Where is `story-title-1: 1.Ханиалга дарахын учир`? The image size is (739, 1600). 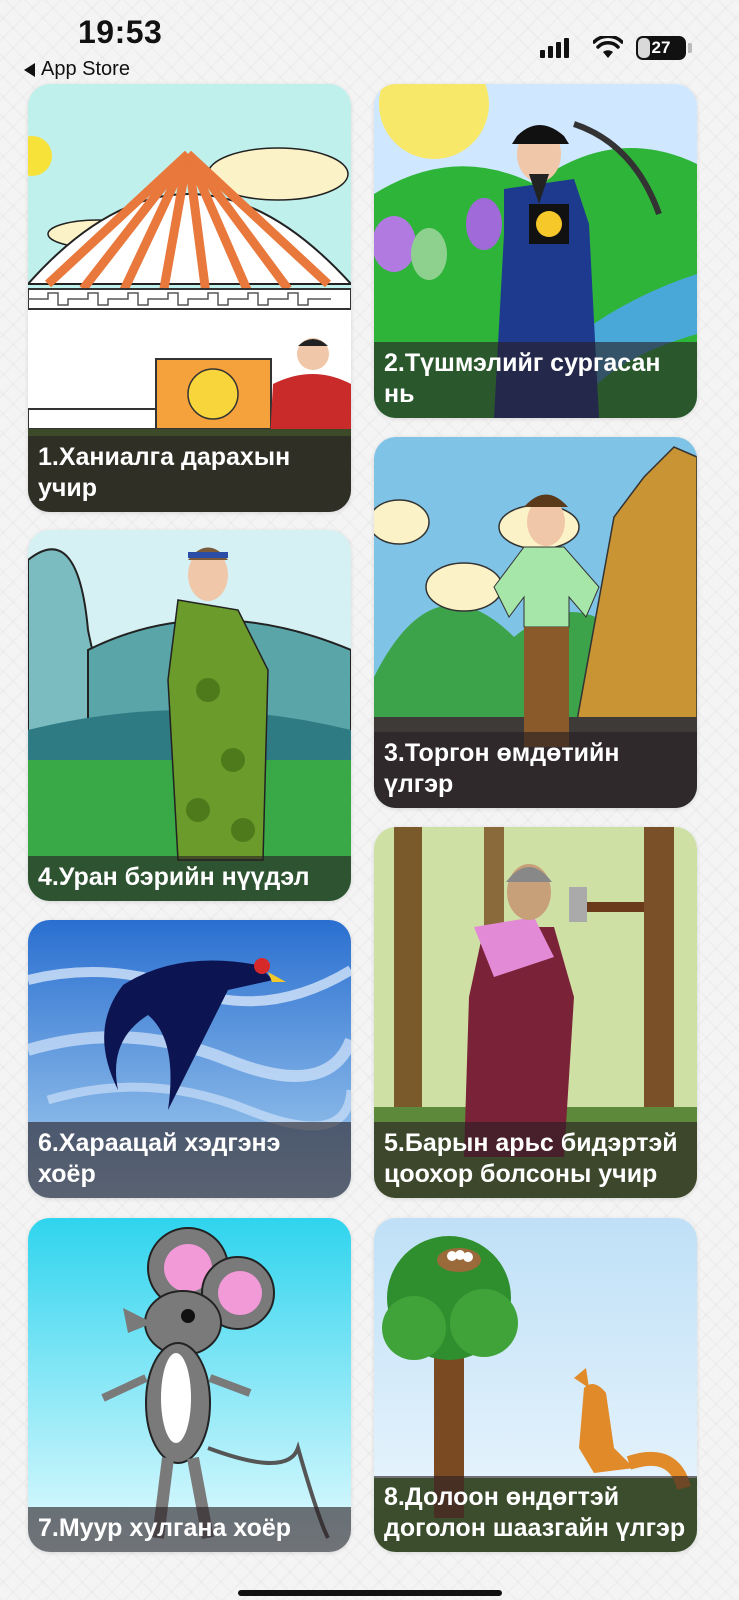 story-title-1: 1.Ханиалга дарахын учир is located at coordinates (164, 472).